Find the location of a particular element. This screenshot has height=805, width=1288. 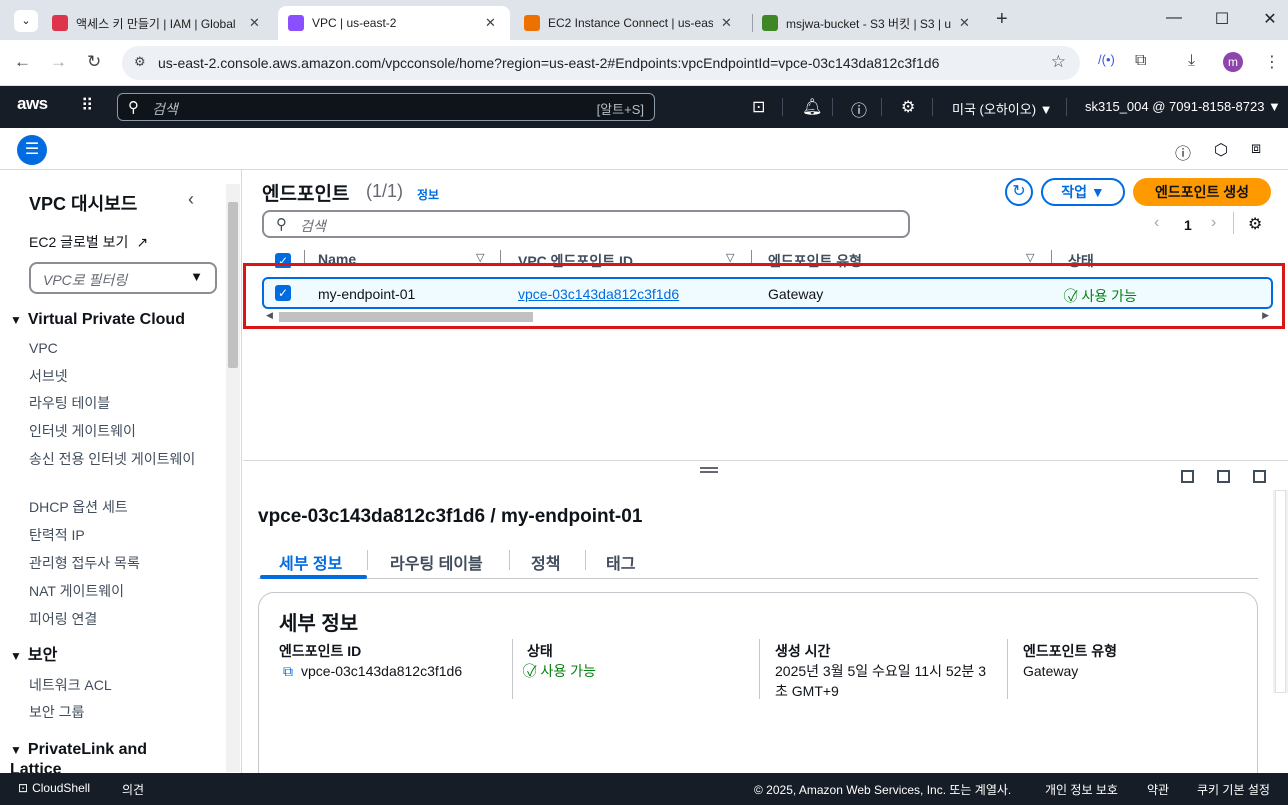

sidebar-item-egress-only-igw: 송신 전용 인터넷 게이트웨이 is located at coordinates (114, 459).